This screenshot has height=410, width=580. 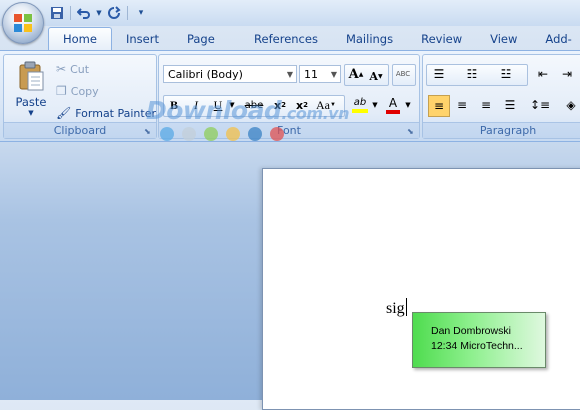 What do you see at coordinates (31, 76) in the screenshot?
I see `paste-icon` at bounding box center [31, 76].